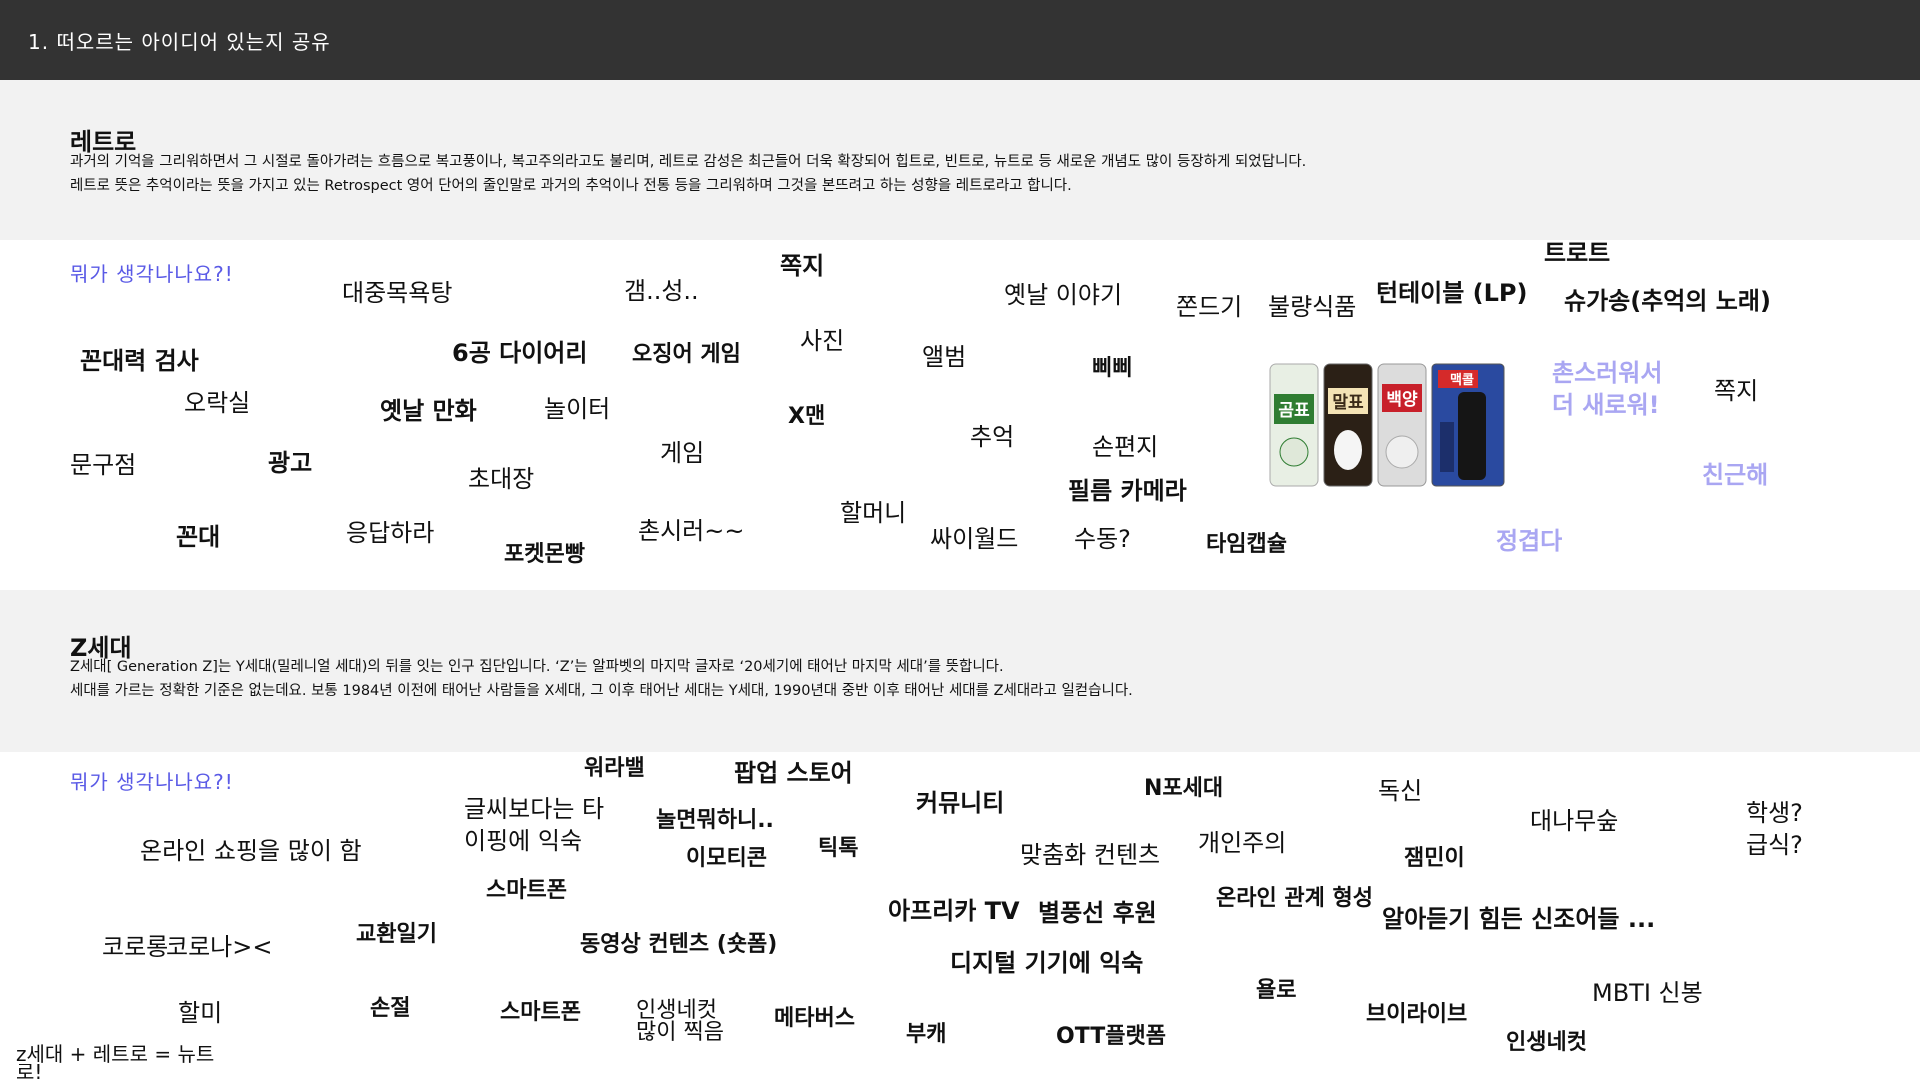 This screenshot has height=1080, width=1920. Describe the element at coordinates (251, 851) in the screenshot. I see `genz-word: 온라인 쇼핑을 많이 함` at that location.